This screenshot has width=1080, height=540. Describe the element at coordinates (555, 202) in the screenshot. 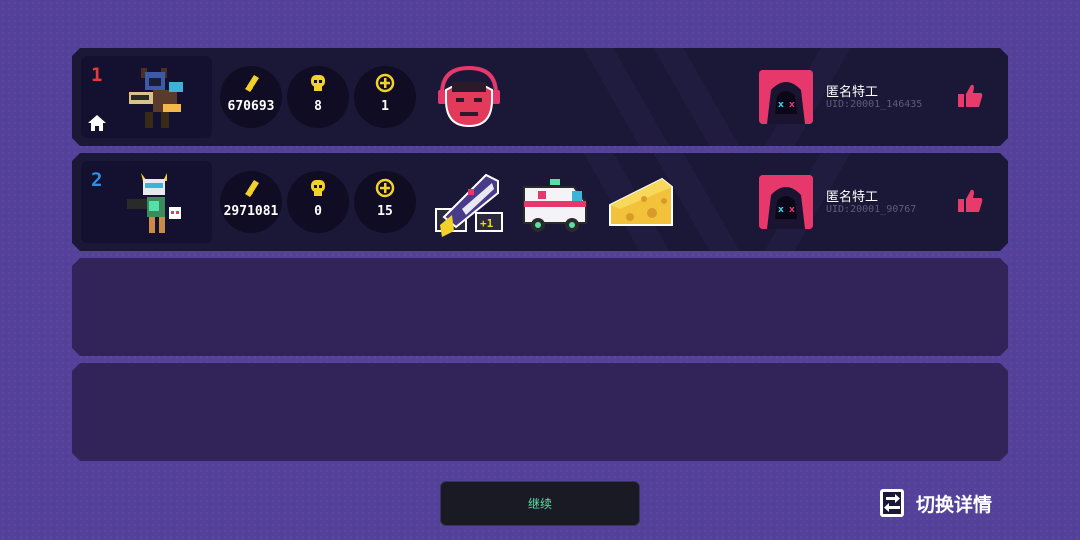

I see `ambulance-item` at that location.